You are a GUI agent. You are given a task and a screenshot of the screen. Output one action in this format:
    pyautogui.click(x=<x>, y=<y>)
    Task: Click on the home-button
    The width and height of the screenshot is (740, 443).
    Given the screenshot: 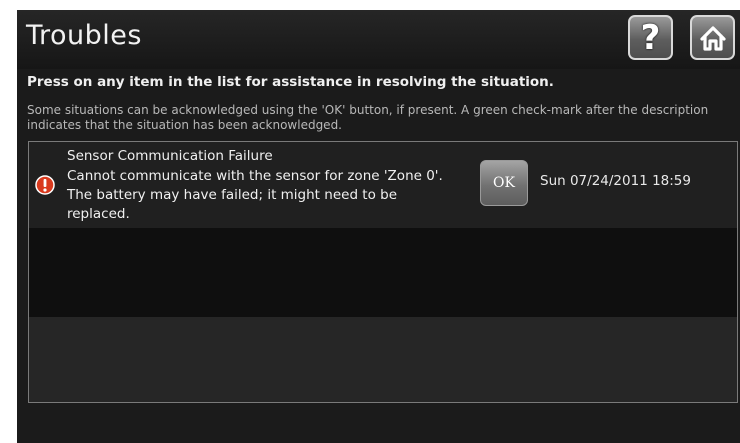 What is the action you would take?
    pyautogui.click(x=712, y=37)
    